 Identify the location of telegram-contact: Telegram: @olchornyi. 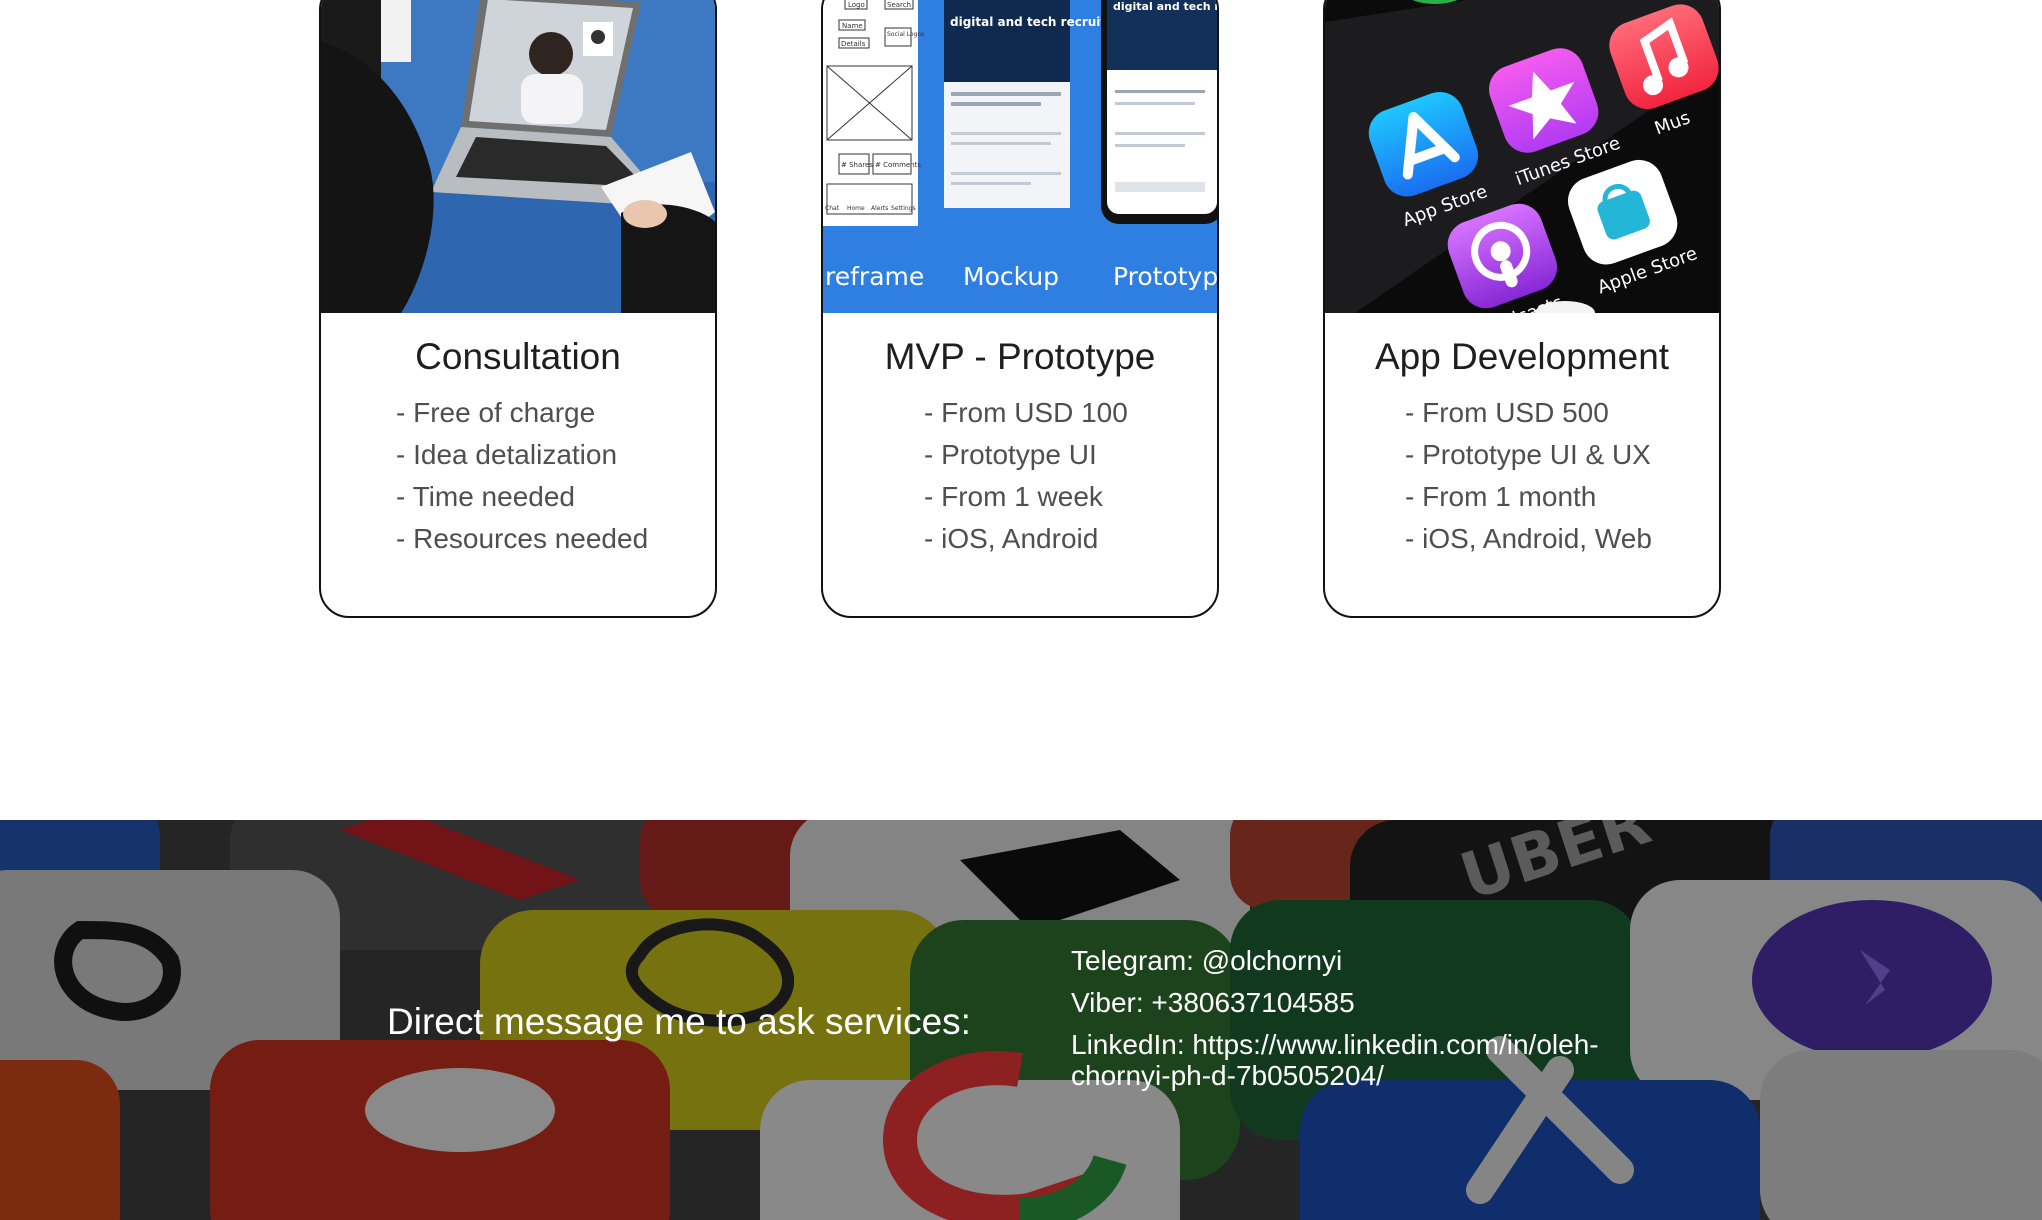
(1351, 960).